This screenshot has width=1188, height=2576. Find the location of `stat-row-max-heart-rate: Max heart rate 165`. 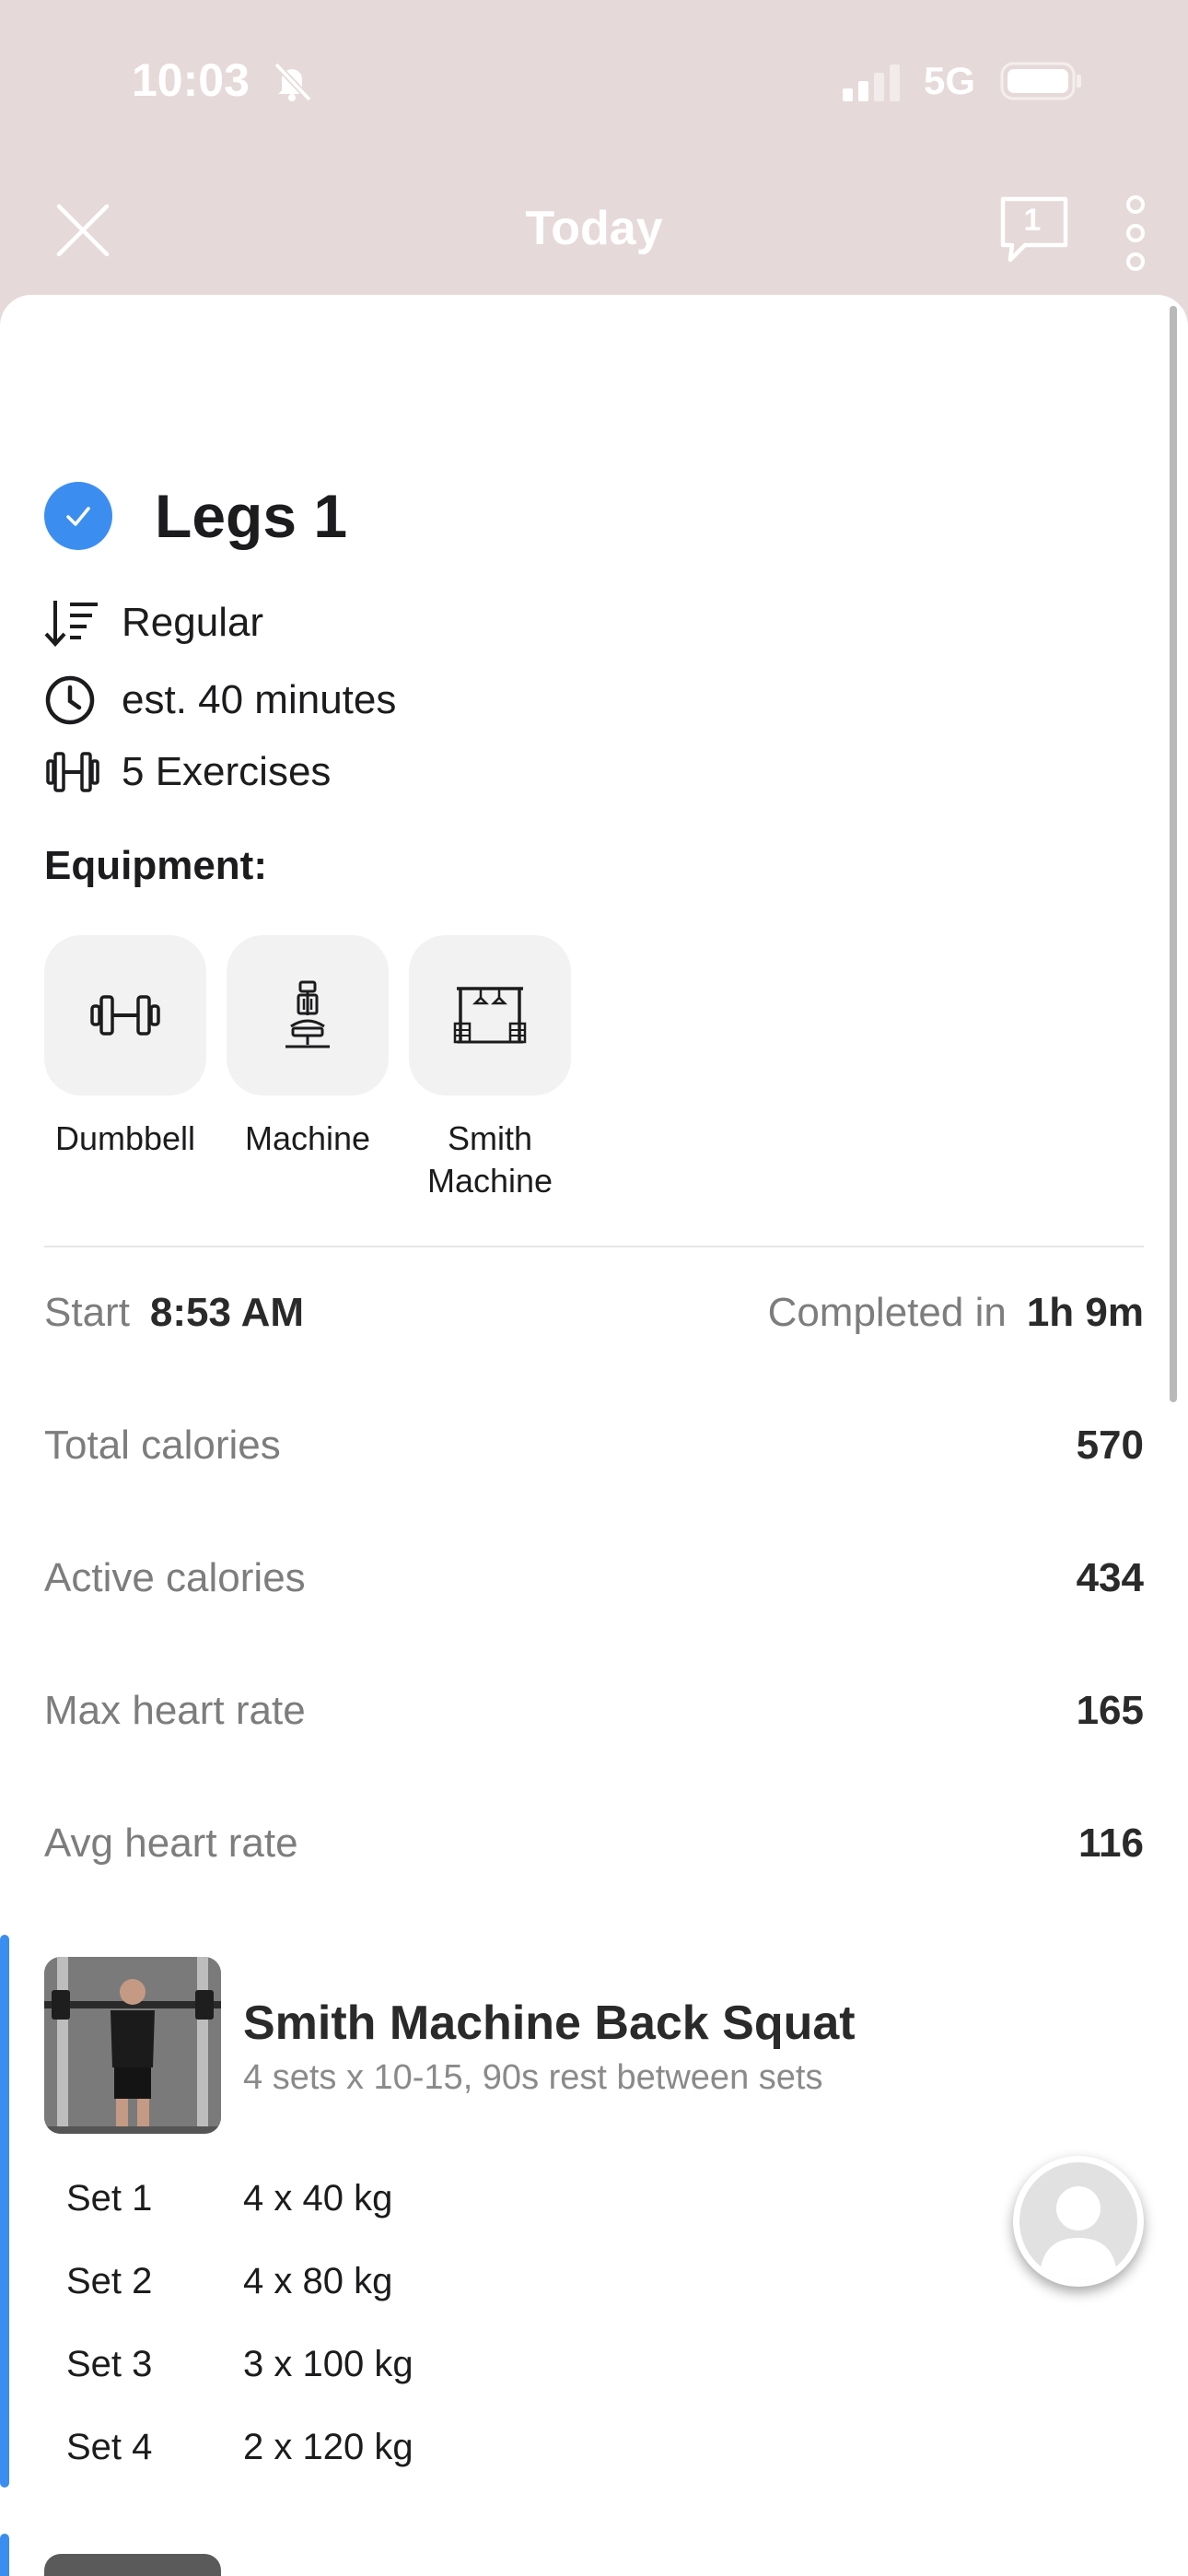

stat-row-max-heart-rate: Max heart rate 165 is located at coordinates (594, 1711).